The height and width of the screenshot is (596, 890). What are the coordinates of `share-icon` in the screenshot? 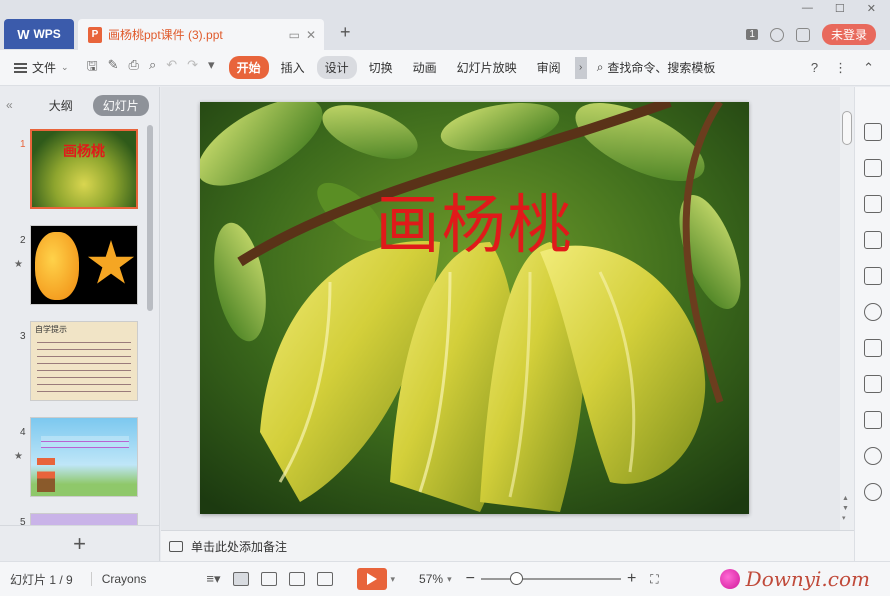 It's located at (873, 384).